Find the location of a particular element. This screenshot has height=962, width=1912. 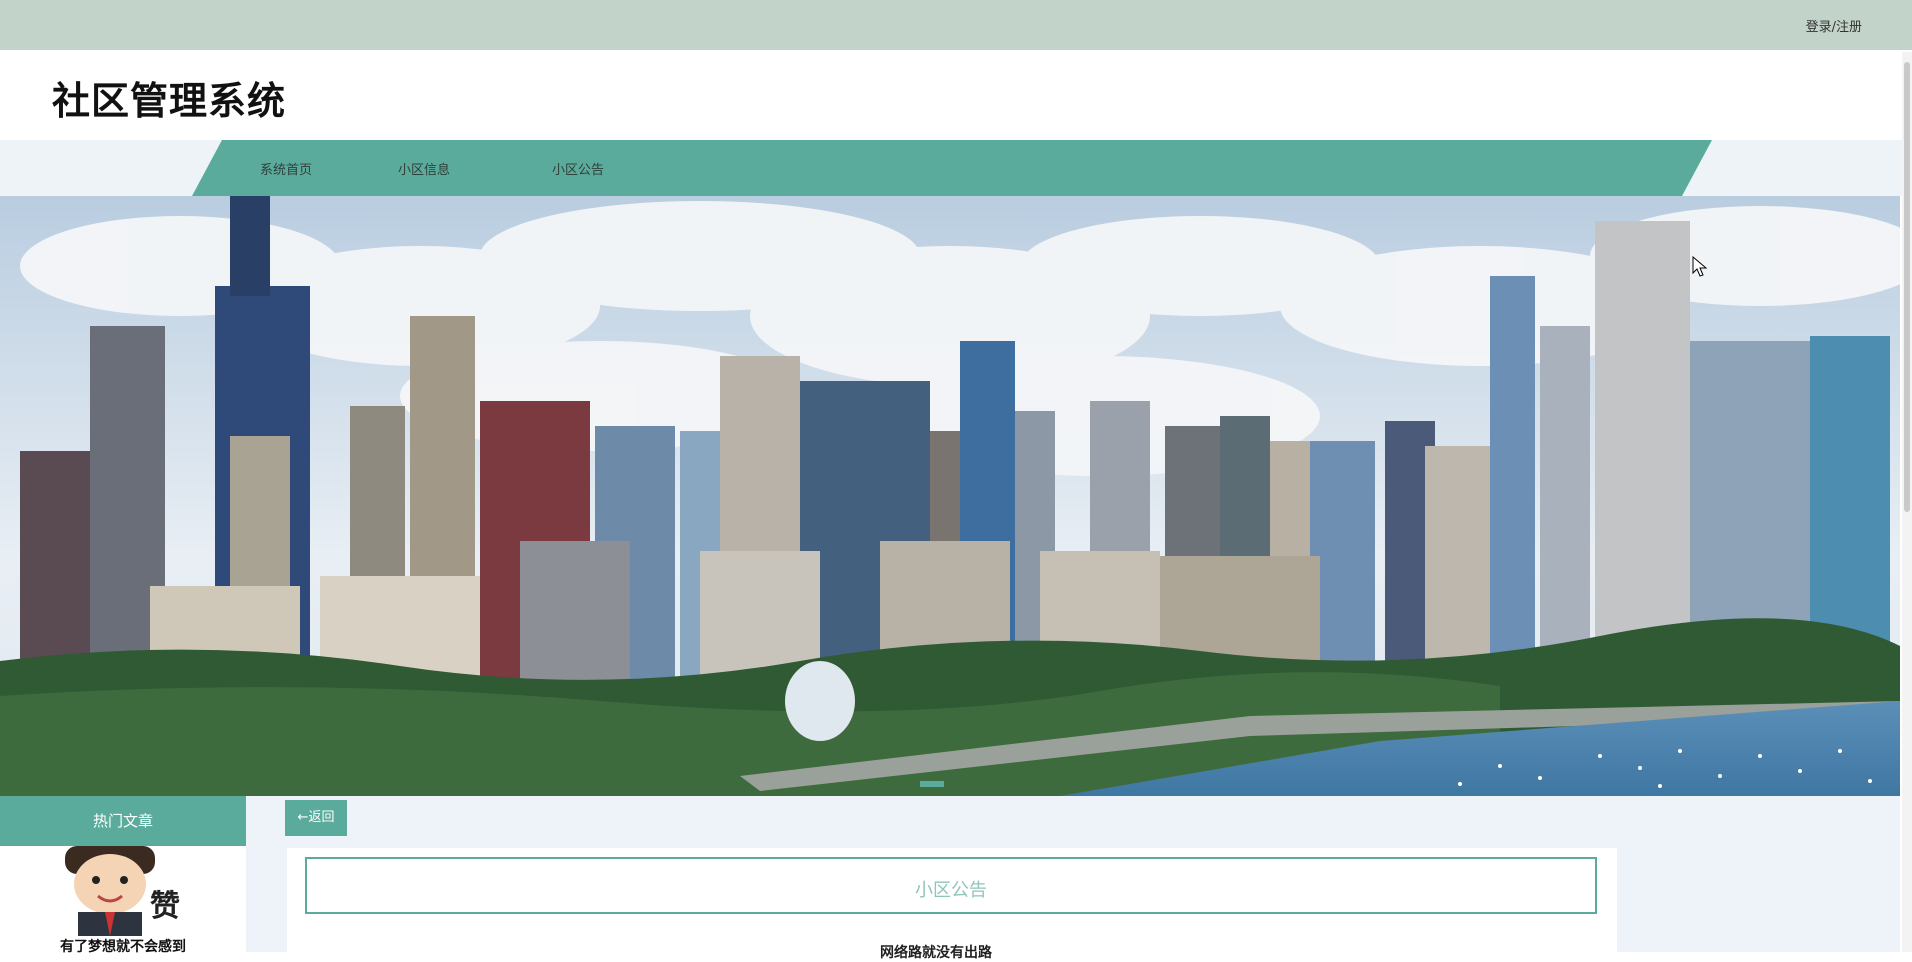

page-scrollbar is located at coordinates (1907, 502).